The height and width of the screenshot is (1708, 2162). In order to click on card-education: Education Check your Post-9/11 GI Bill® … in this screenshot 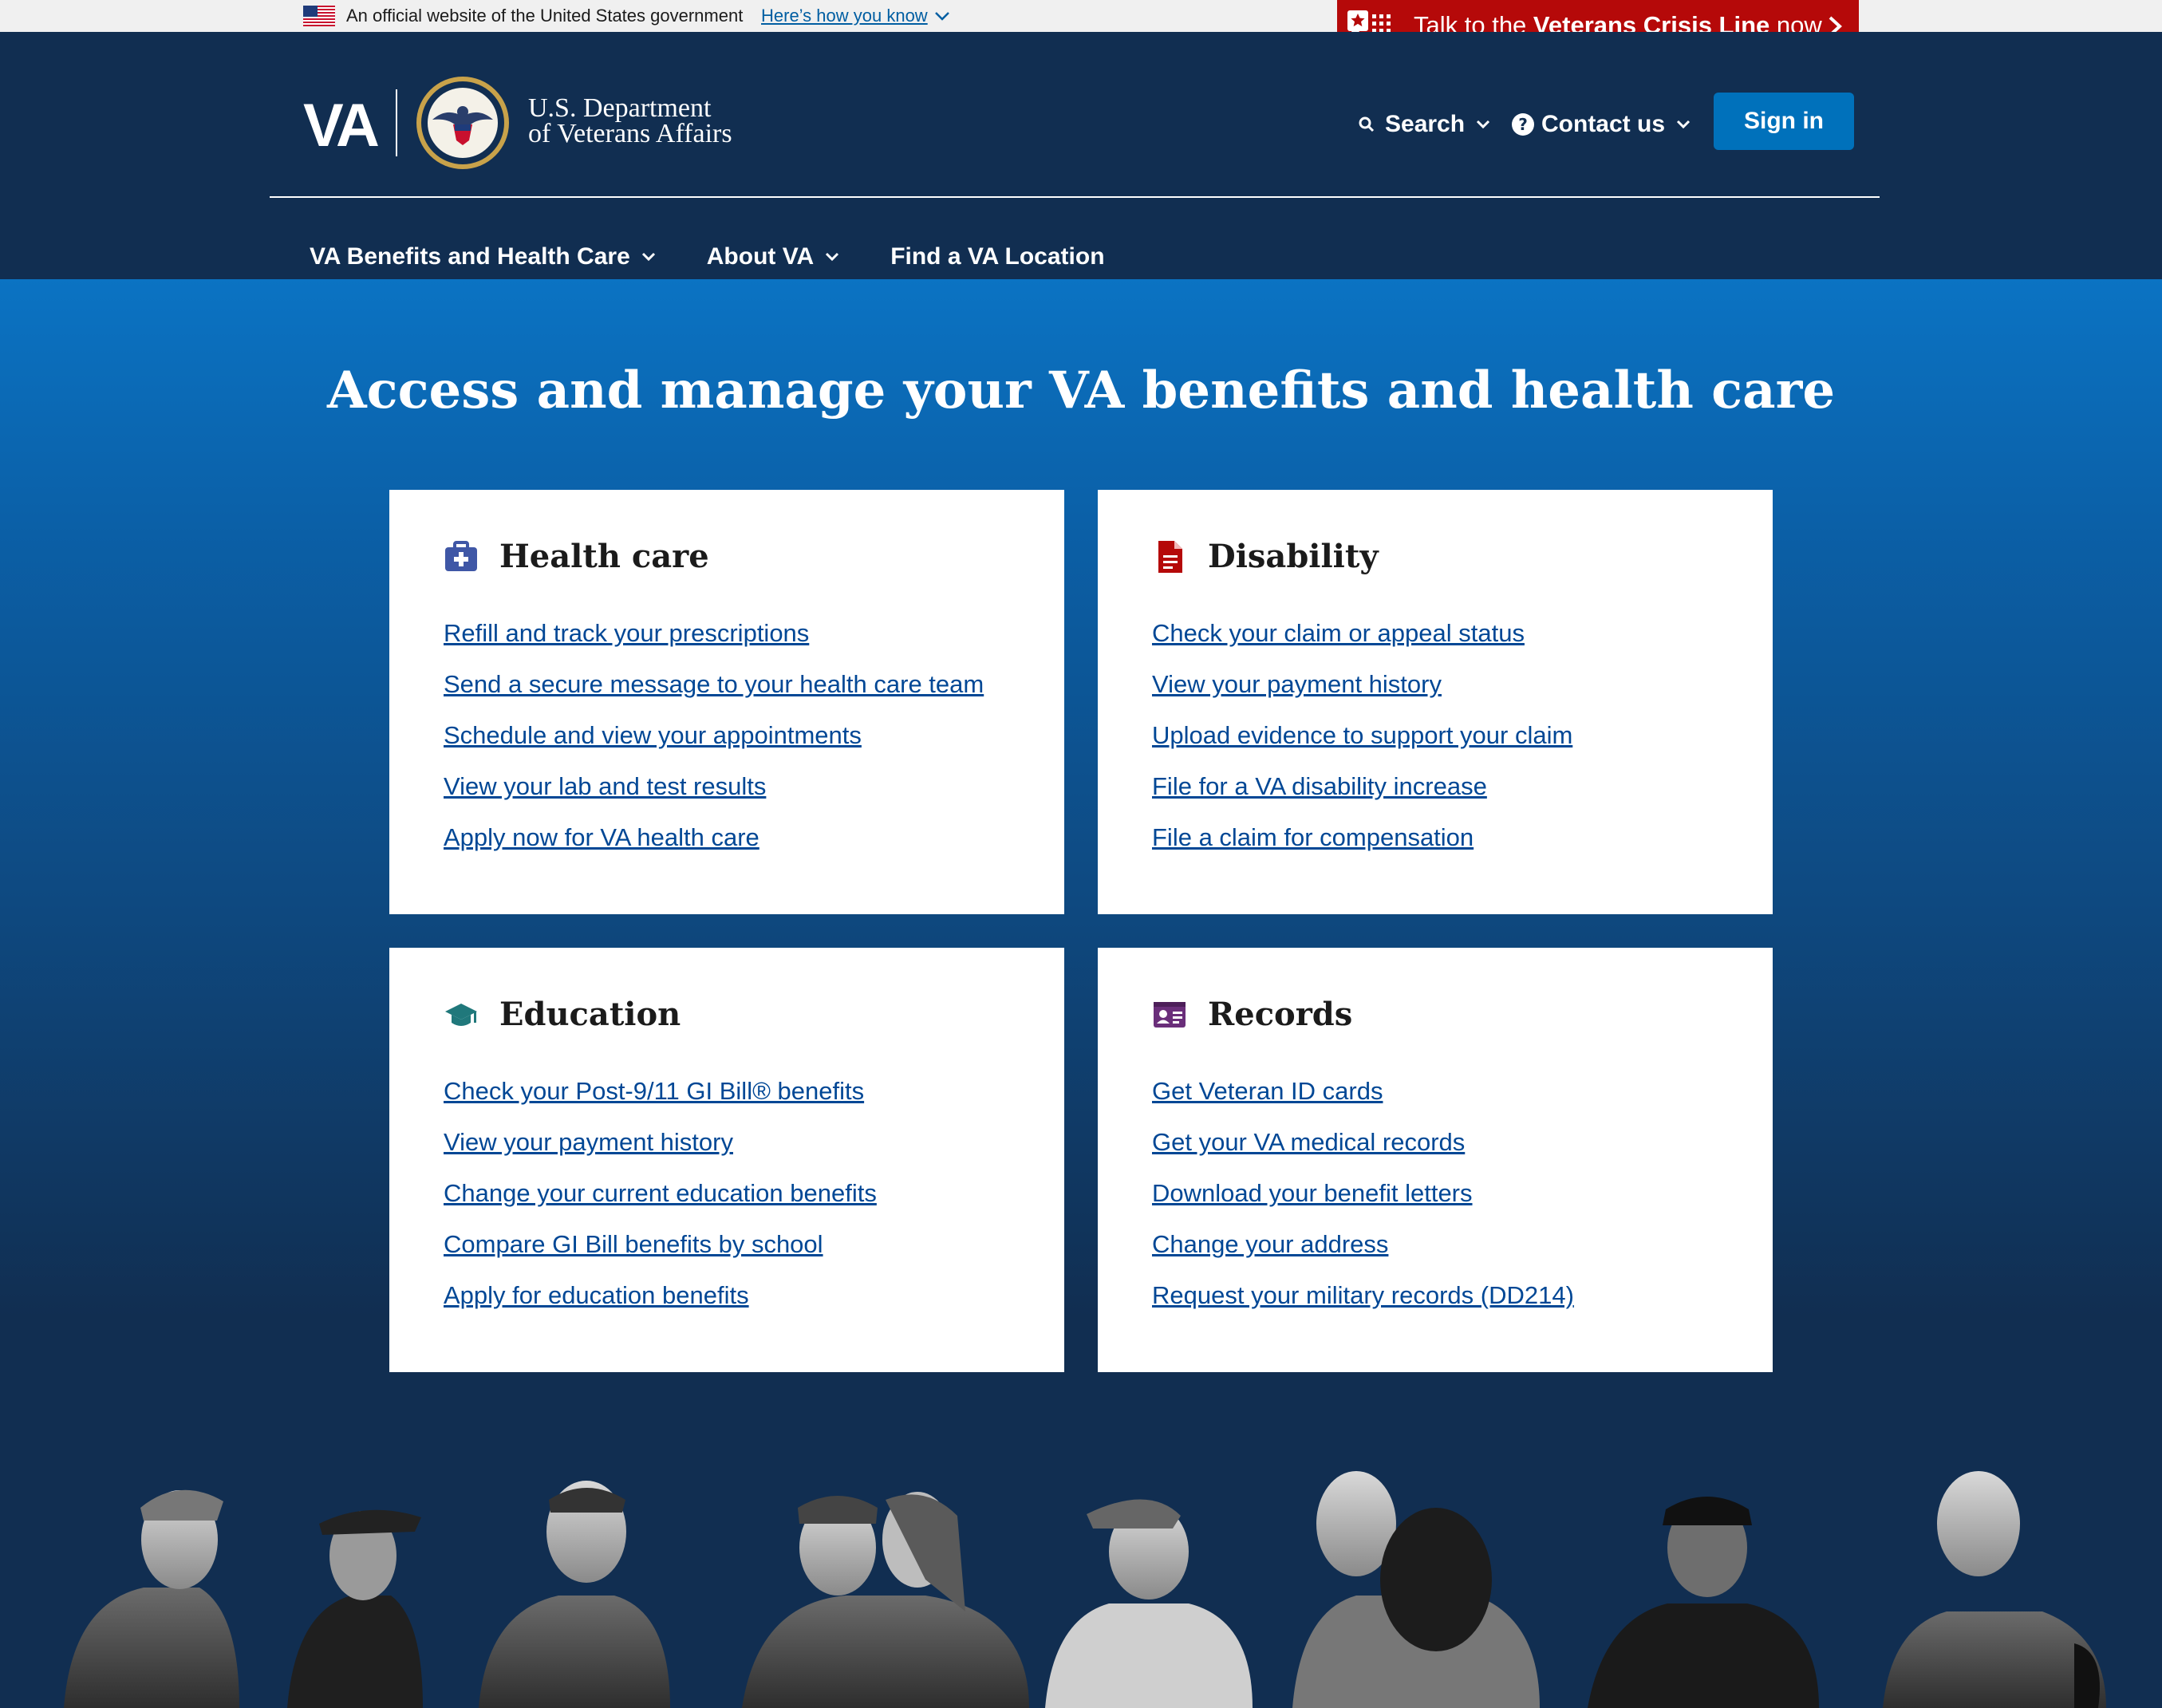, I will do `click(726, 1160)`.